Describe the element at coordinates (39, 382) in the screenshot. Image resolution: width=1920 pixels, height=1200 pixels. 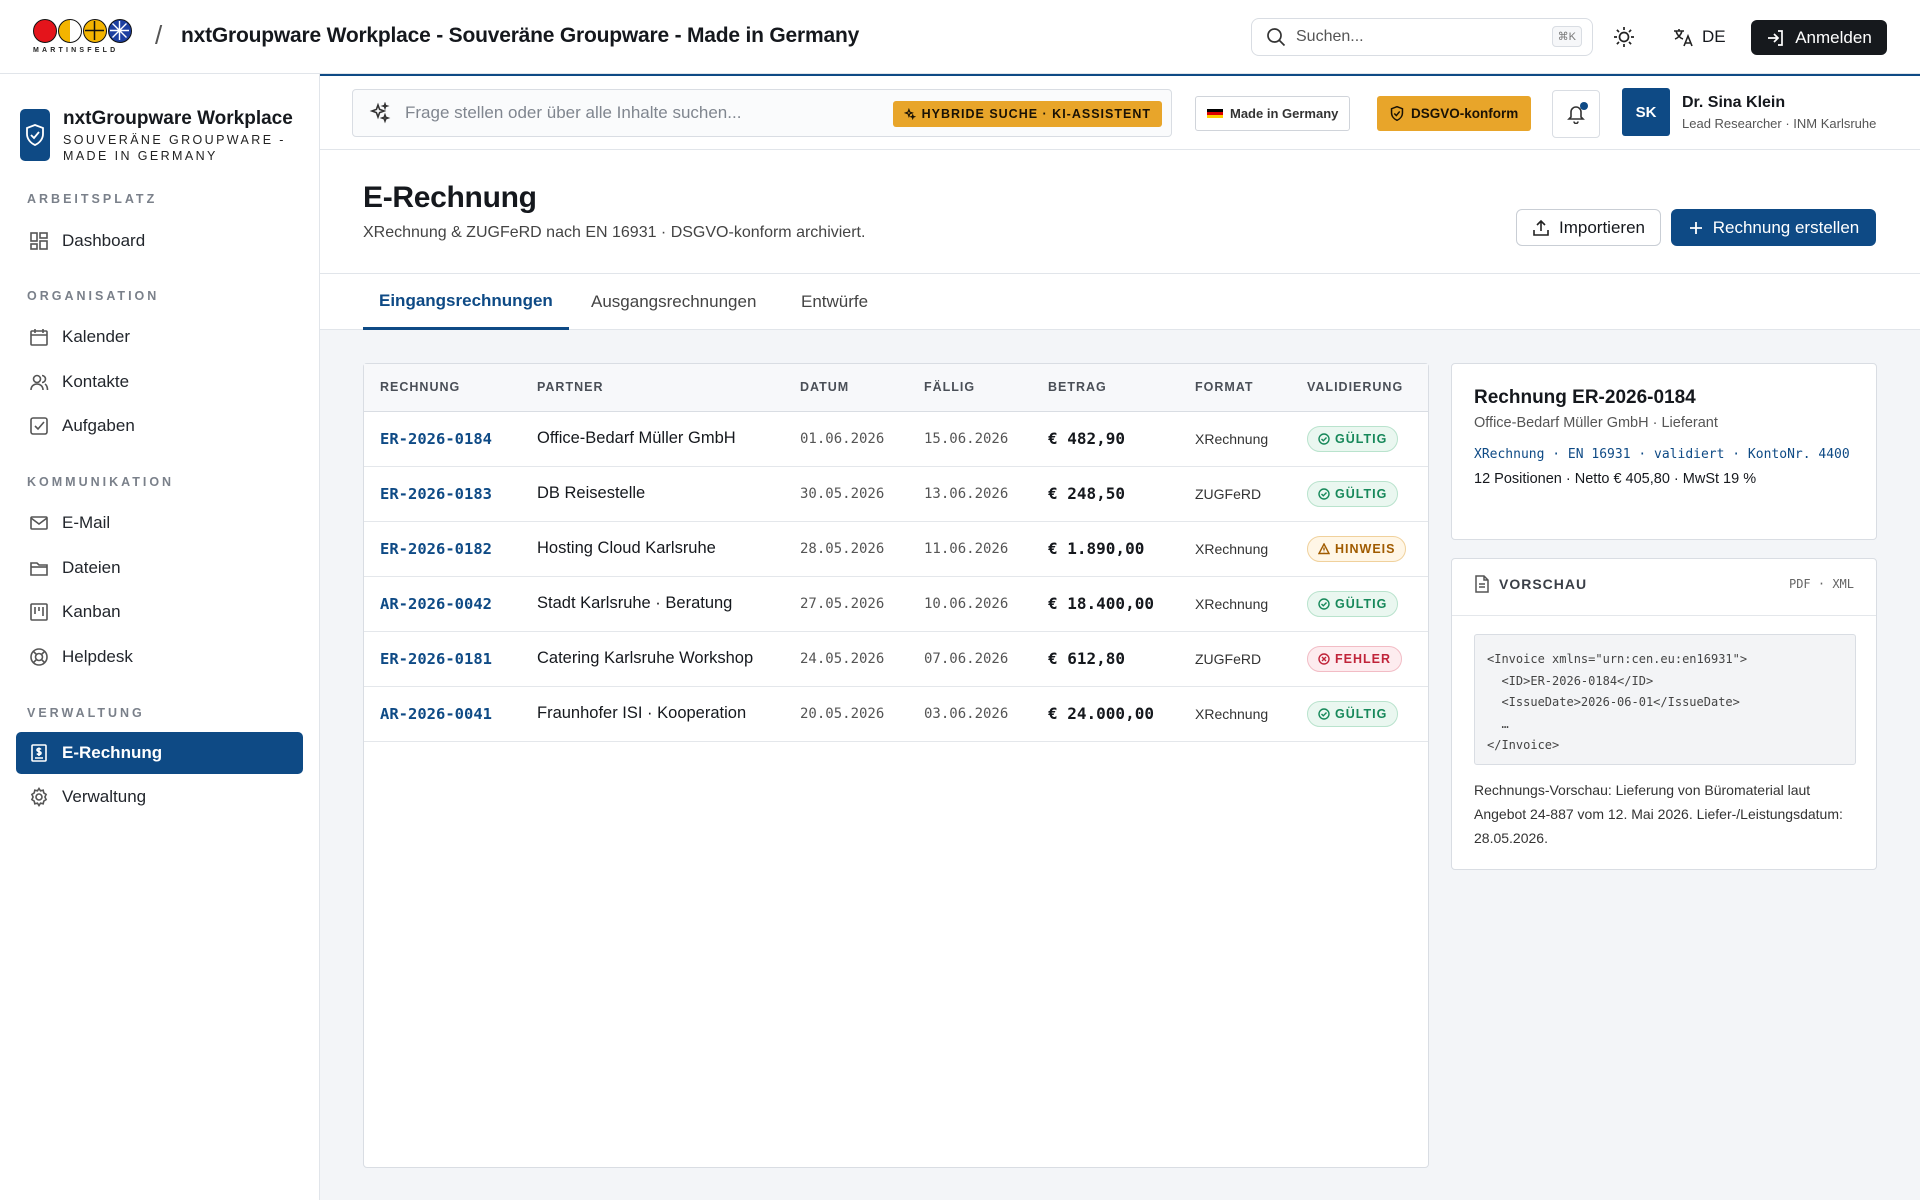
I see `contacts-icon` at that location.